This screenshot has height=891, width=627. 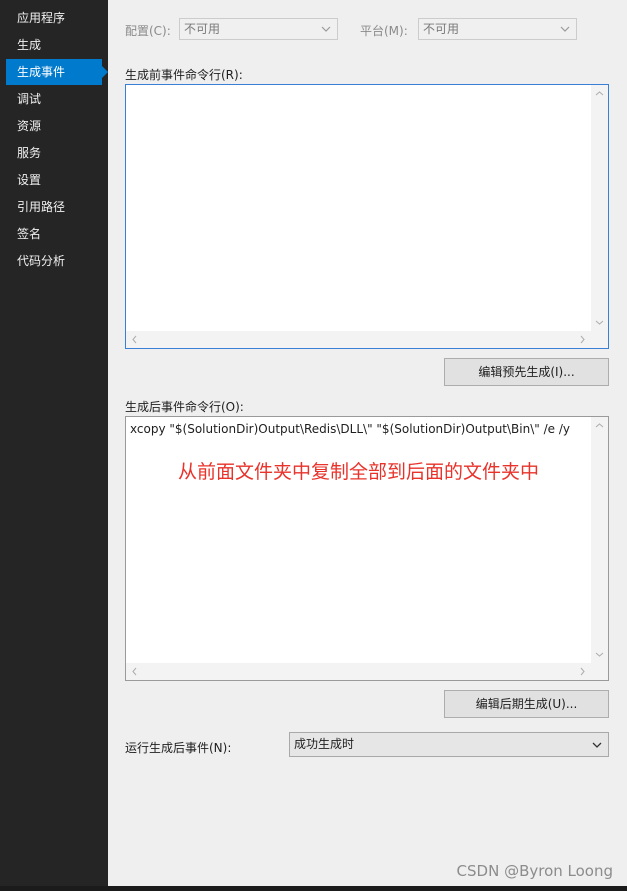 I want to click on sidebar-item-build: 生成, so click(x=54, y=45).